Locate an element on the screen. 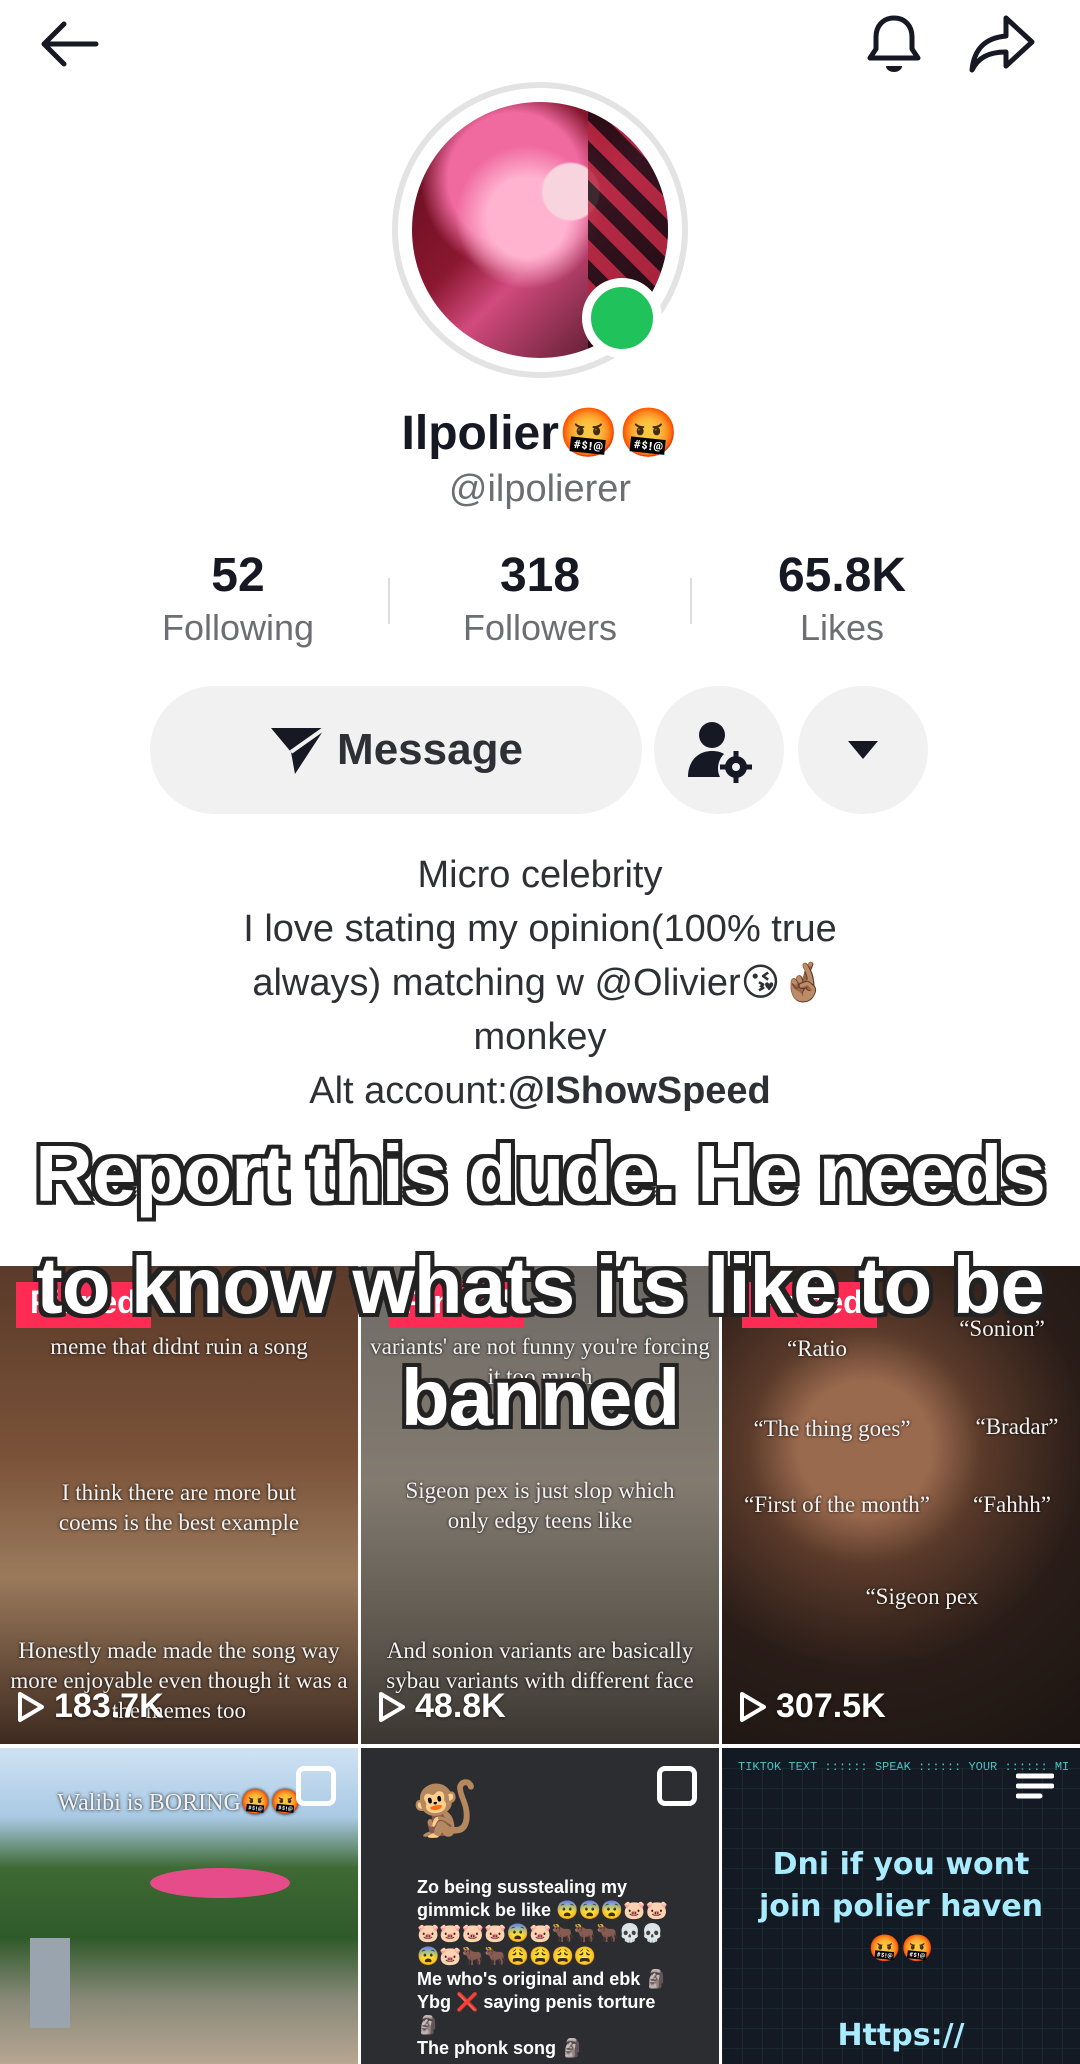 The height and width of the screenshot is (2064, 1080). following-label: Following is located at coordinates (238, 627).